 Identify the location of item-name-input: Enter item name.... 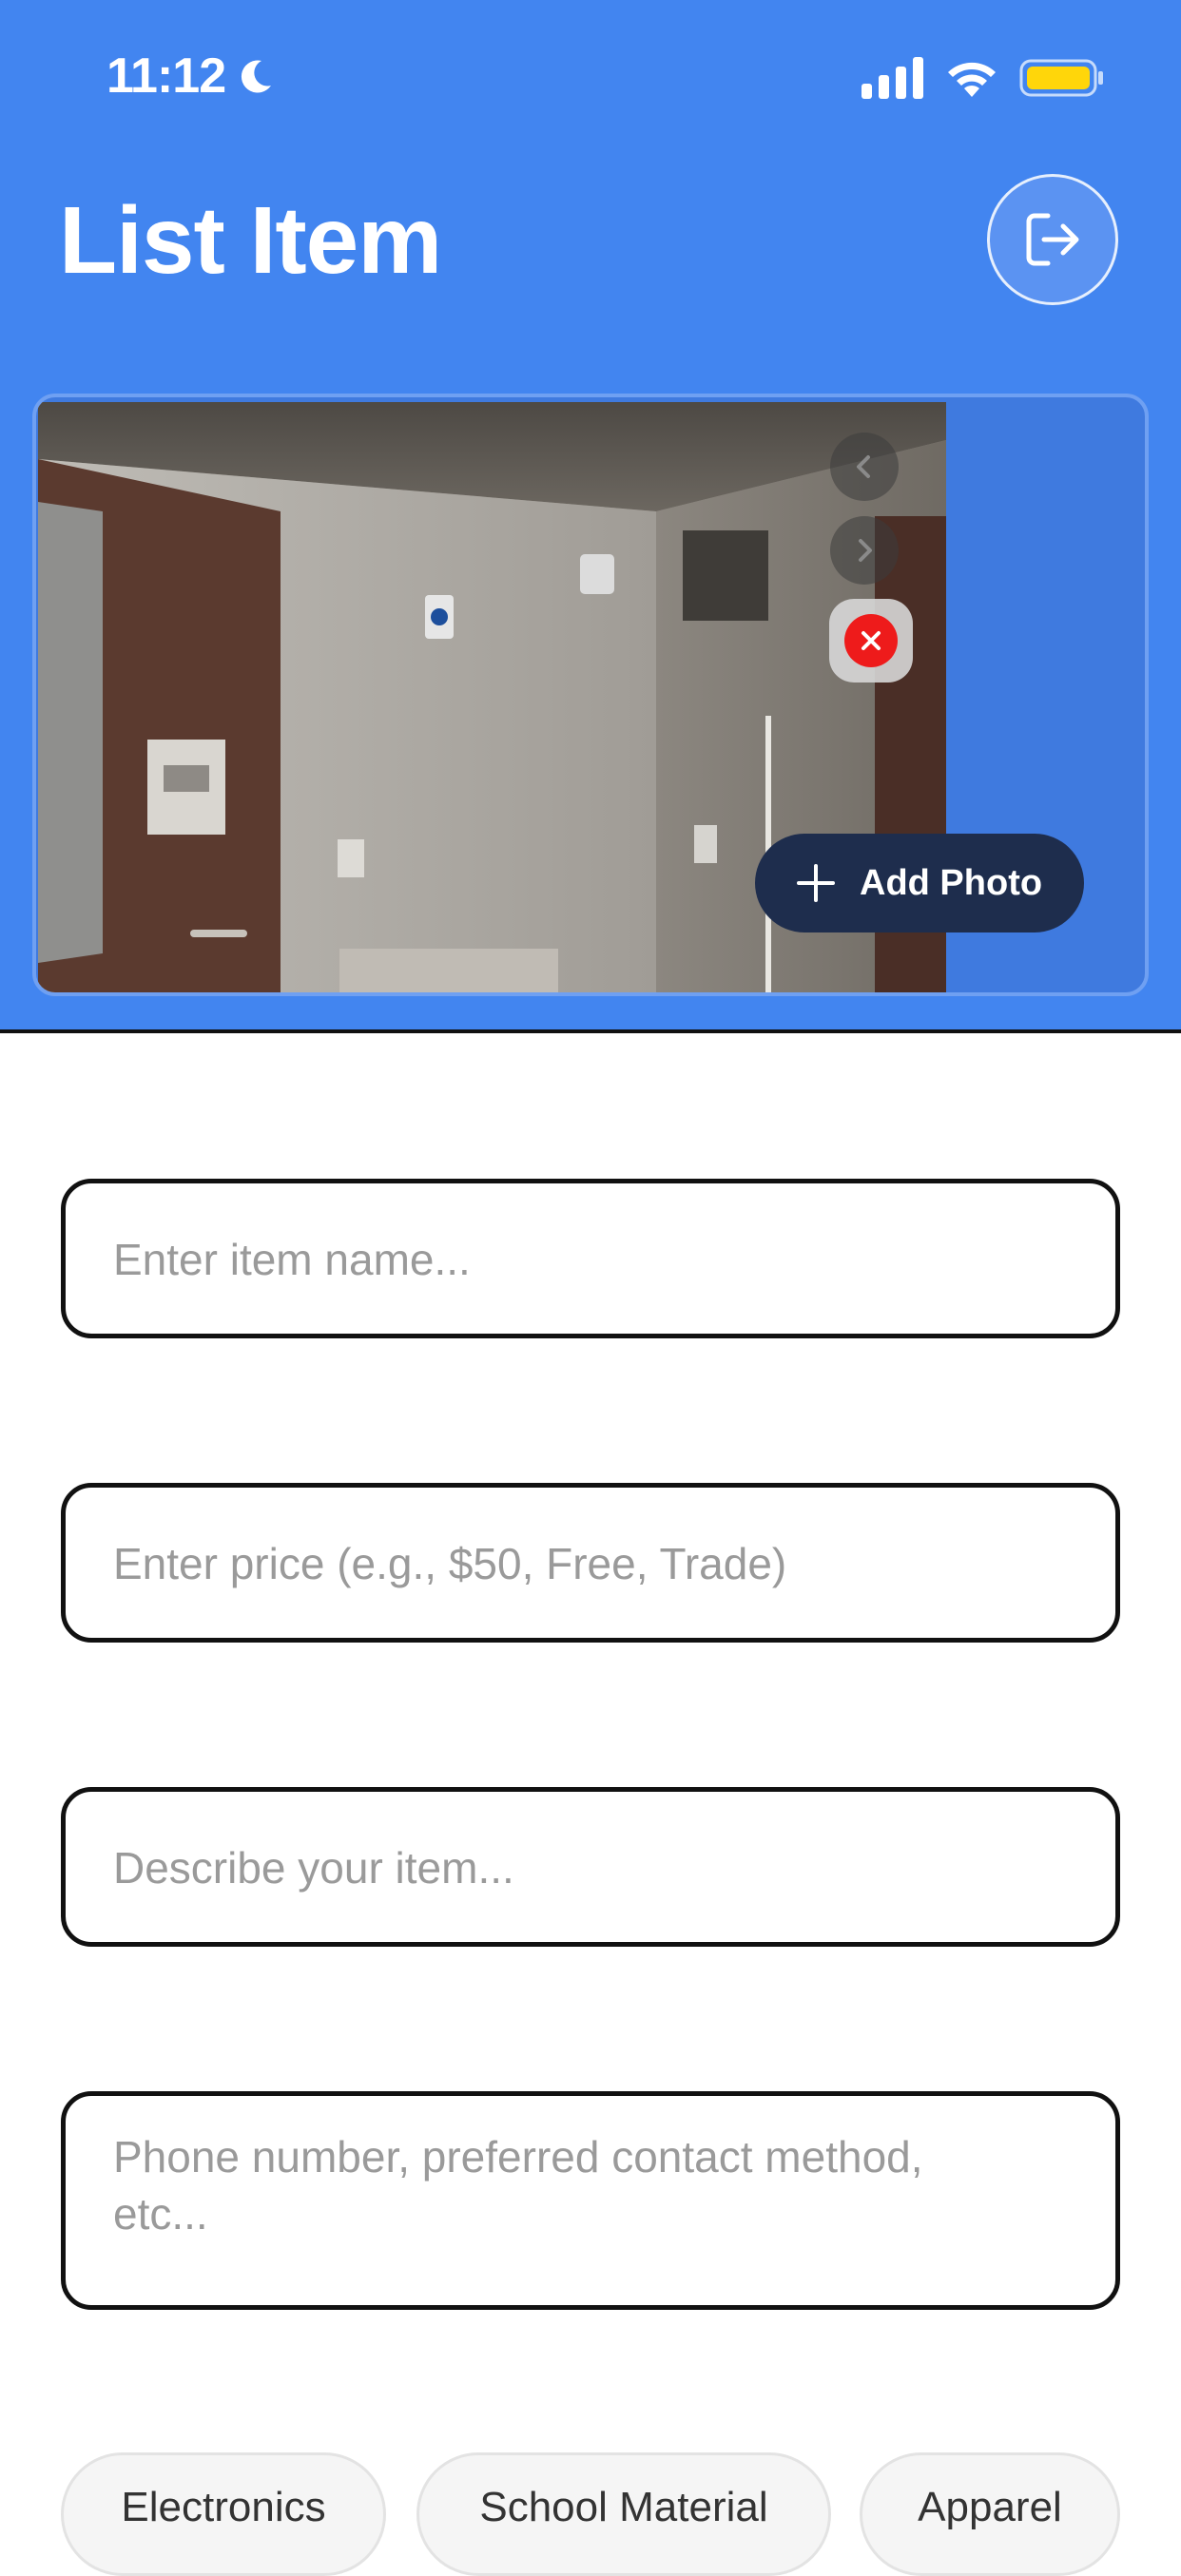
(590, 1259).